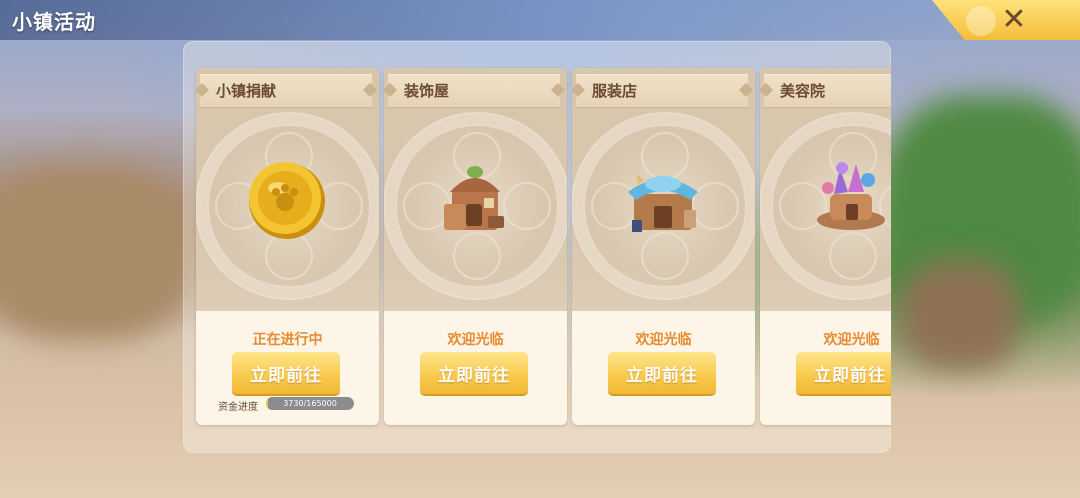 The image size is (1080, 498). What do you see at coordinates (238, 407) in the screenshot?
I see `progress-label: 资金进度` at bounding box center [238, 407].